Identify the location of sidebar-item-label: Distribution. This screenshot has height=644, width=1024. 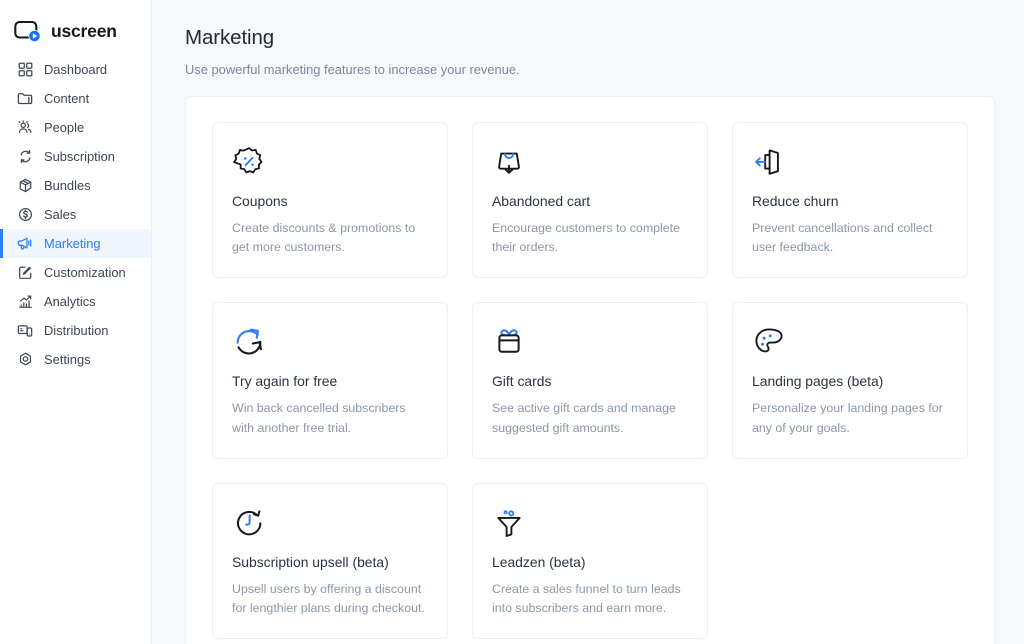
(76, 330).